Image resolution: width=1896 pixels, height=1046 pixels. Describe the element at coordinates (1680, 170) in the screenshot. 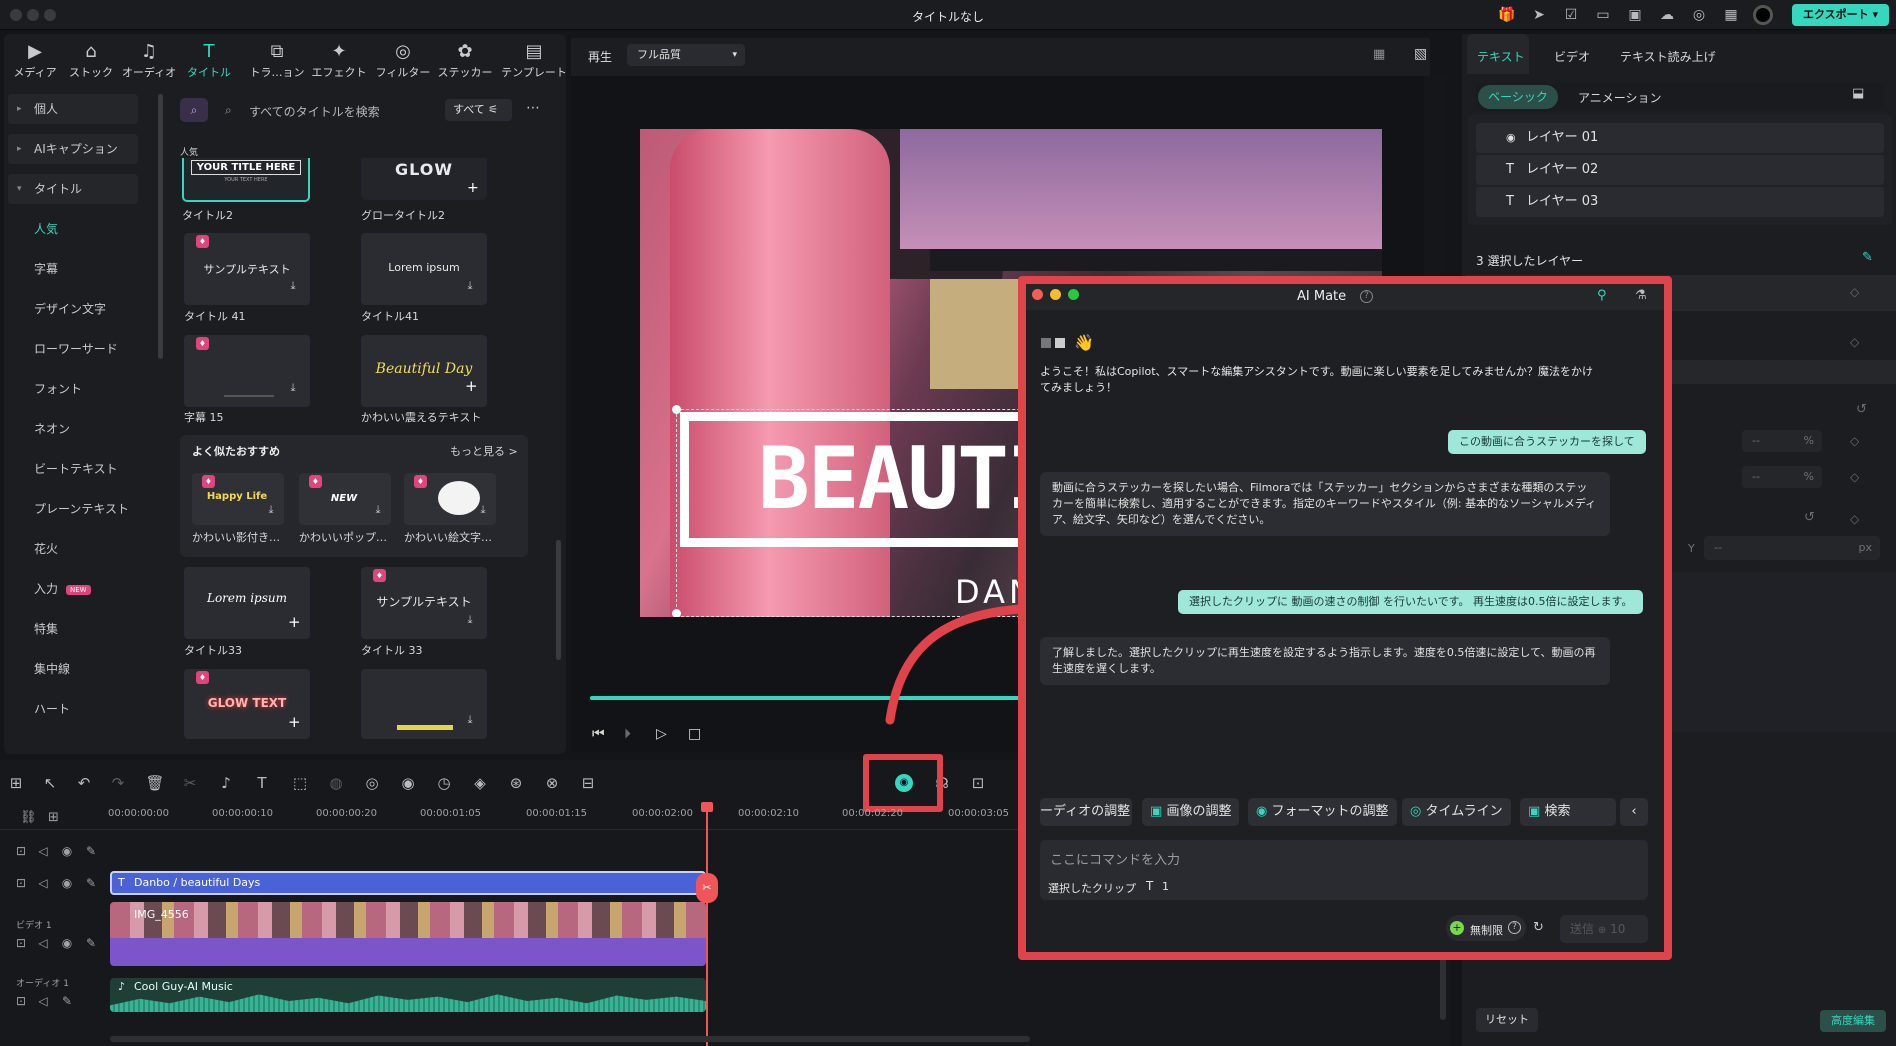

I see `layer-row: T レイヤー 02` at that location.